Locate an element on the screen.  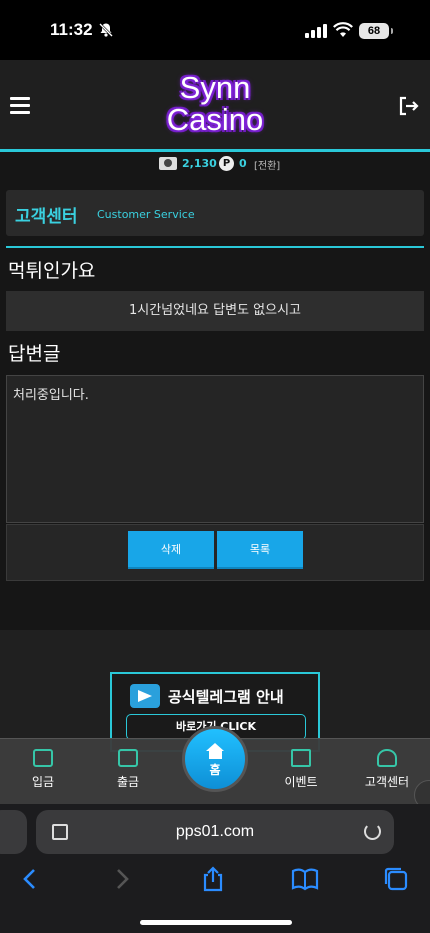
divider is located at coordinates (215, 247).